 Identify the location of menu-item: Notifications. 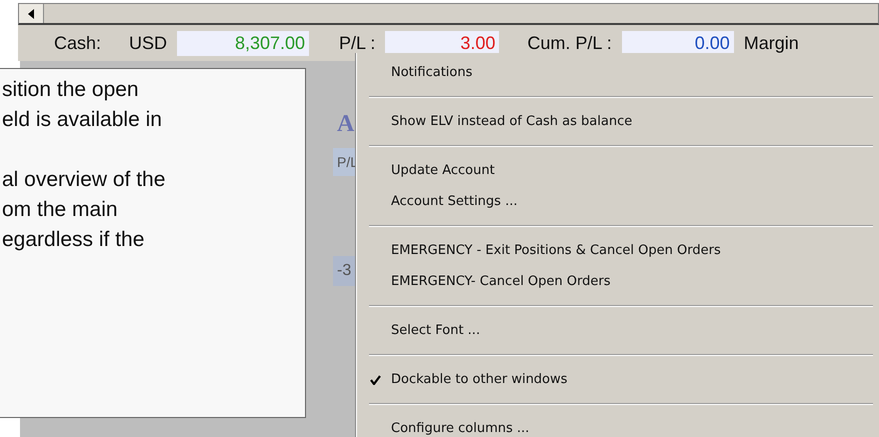
(619, 72).